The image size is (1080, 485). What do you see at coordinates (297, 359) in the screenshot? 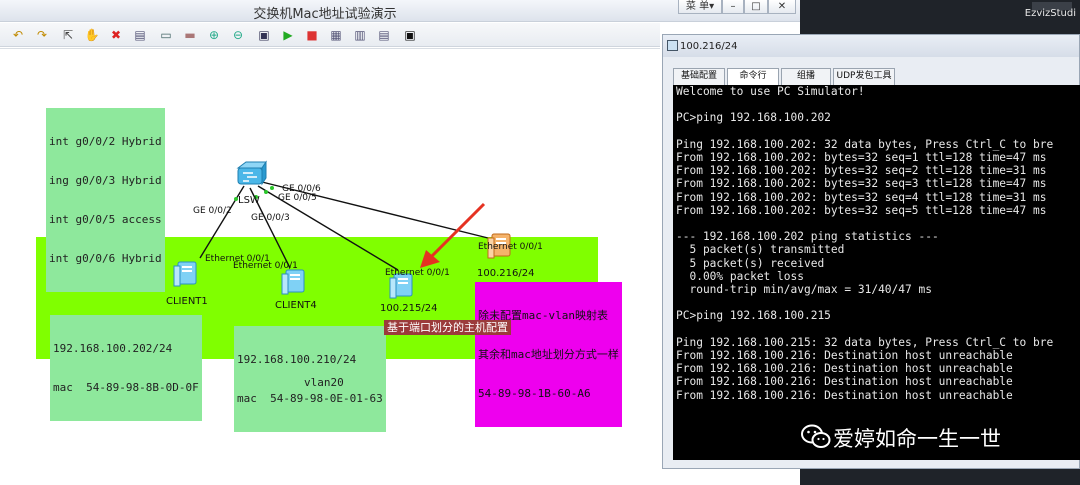
I see `client4-ip: 192.168.100.210/24` at bounding box center [297, 359].